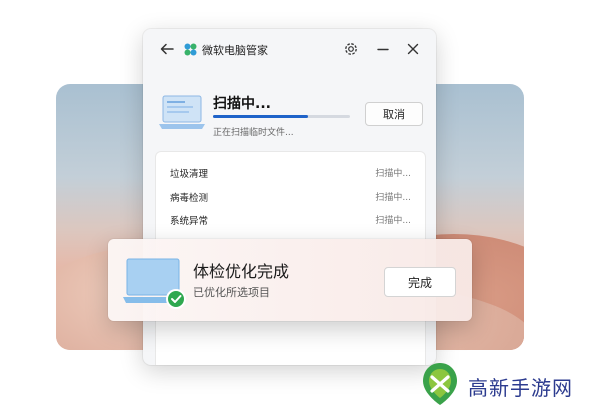  I want to click on done-button: 完成, so click(420, 282).